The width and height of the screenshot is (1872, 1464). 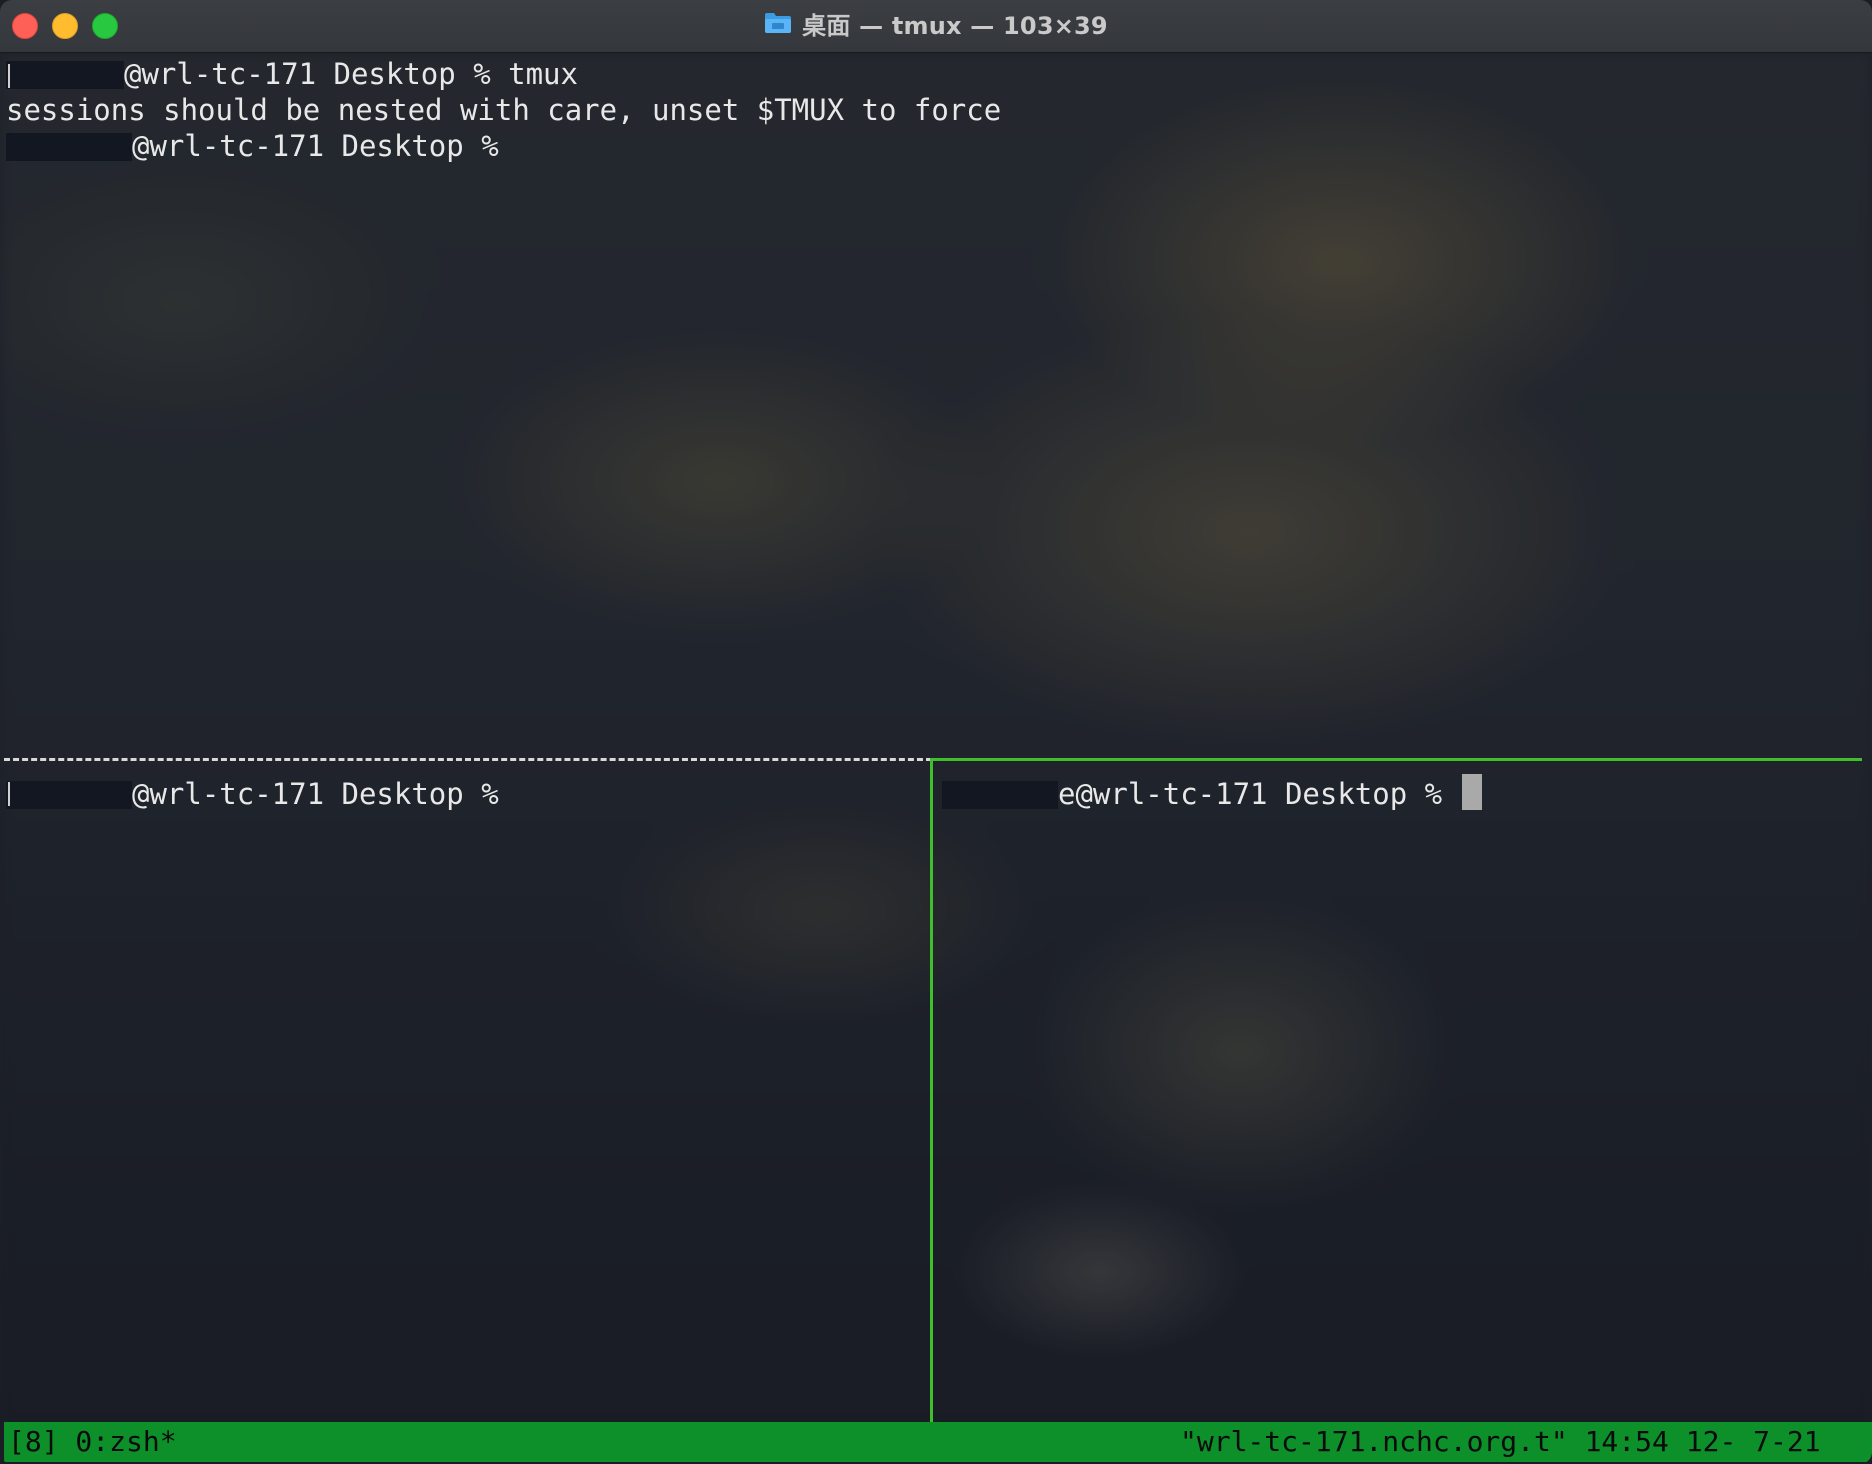 I want to click on top-pane-line-3: @wrl-tc-171 Desktop %, so click(x=252, y=146).